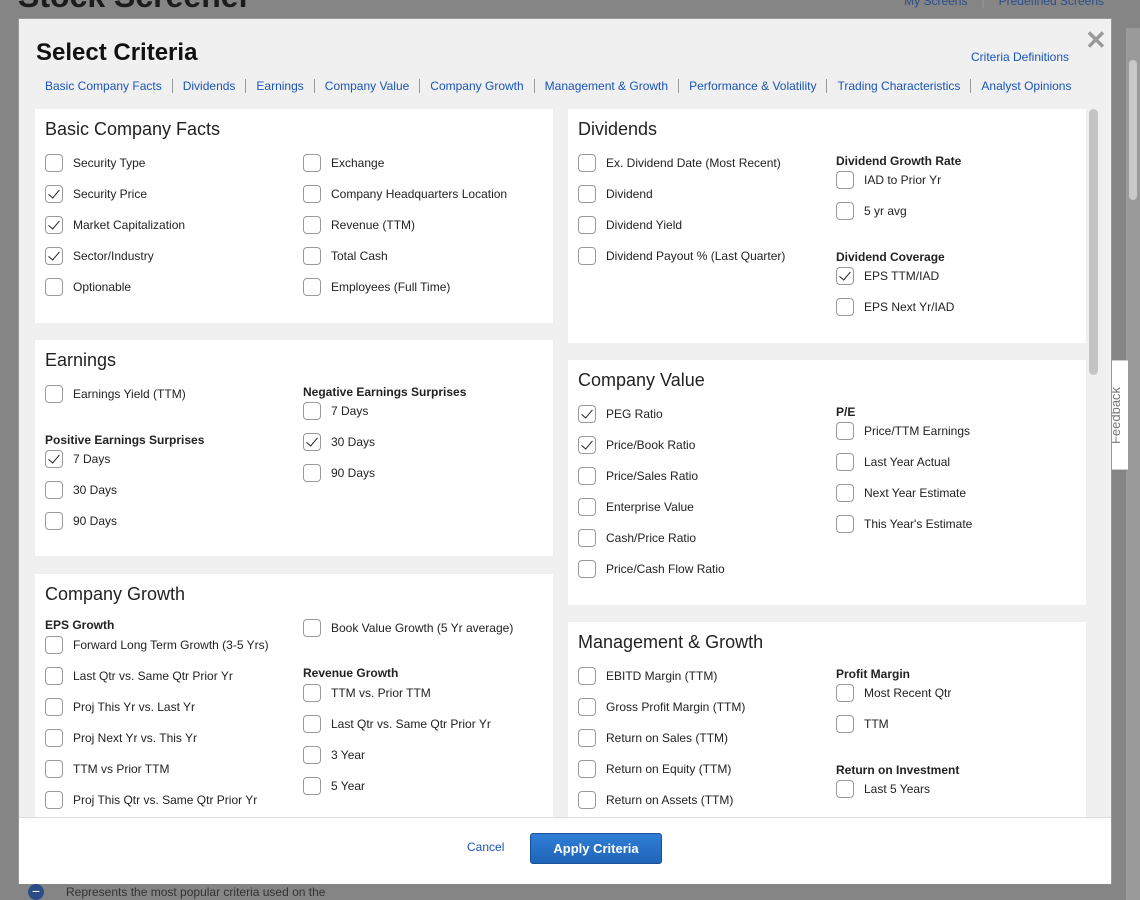 Image resolution: width=1140 pixels, height=900 pixels. I want to click on criteria-checkbox: Return on Equity (TTM), so click(654, 769).